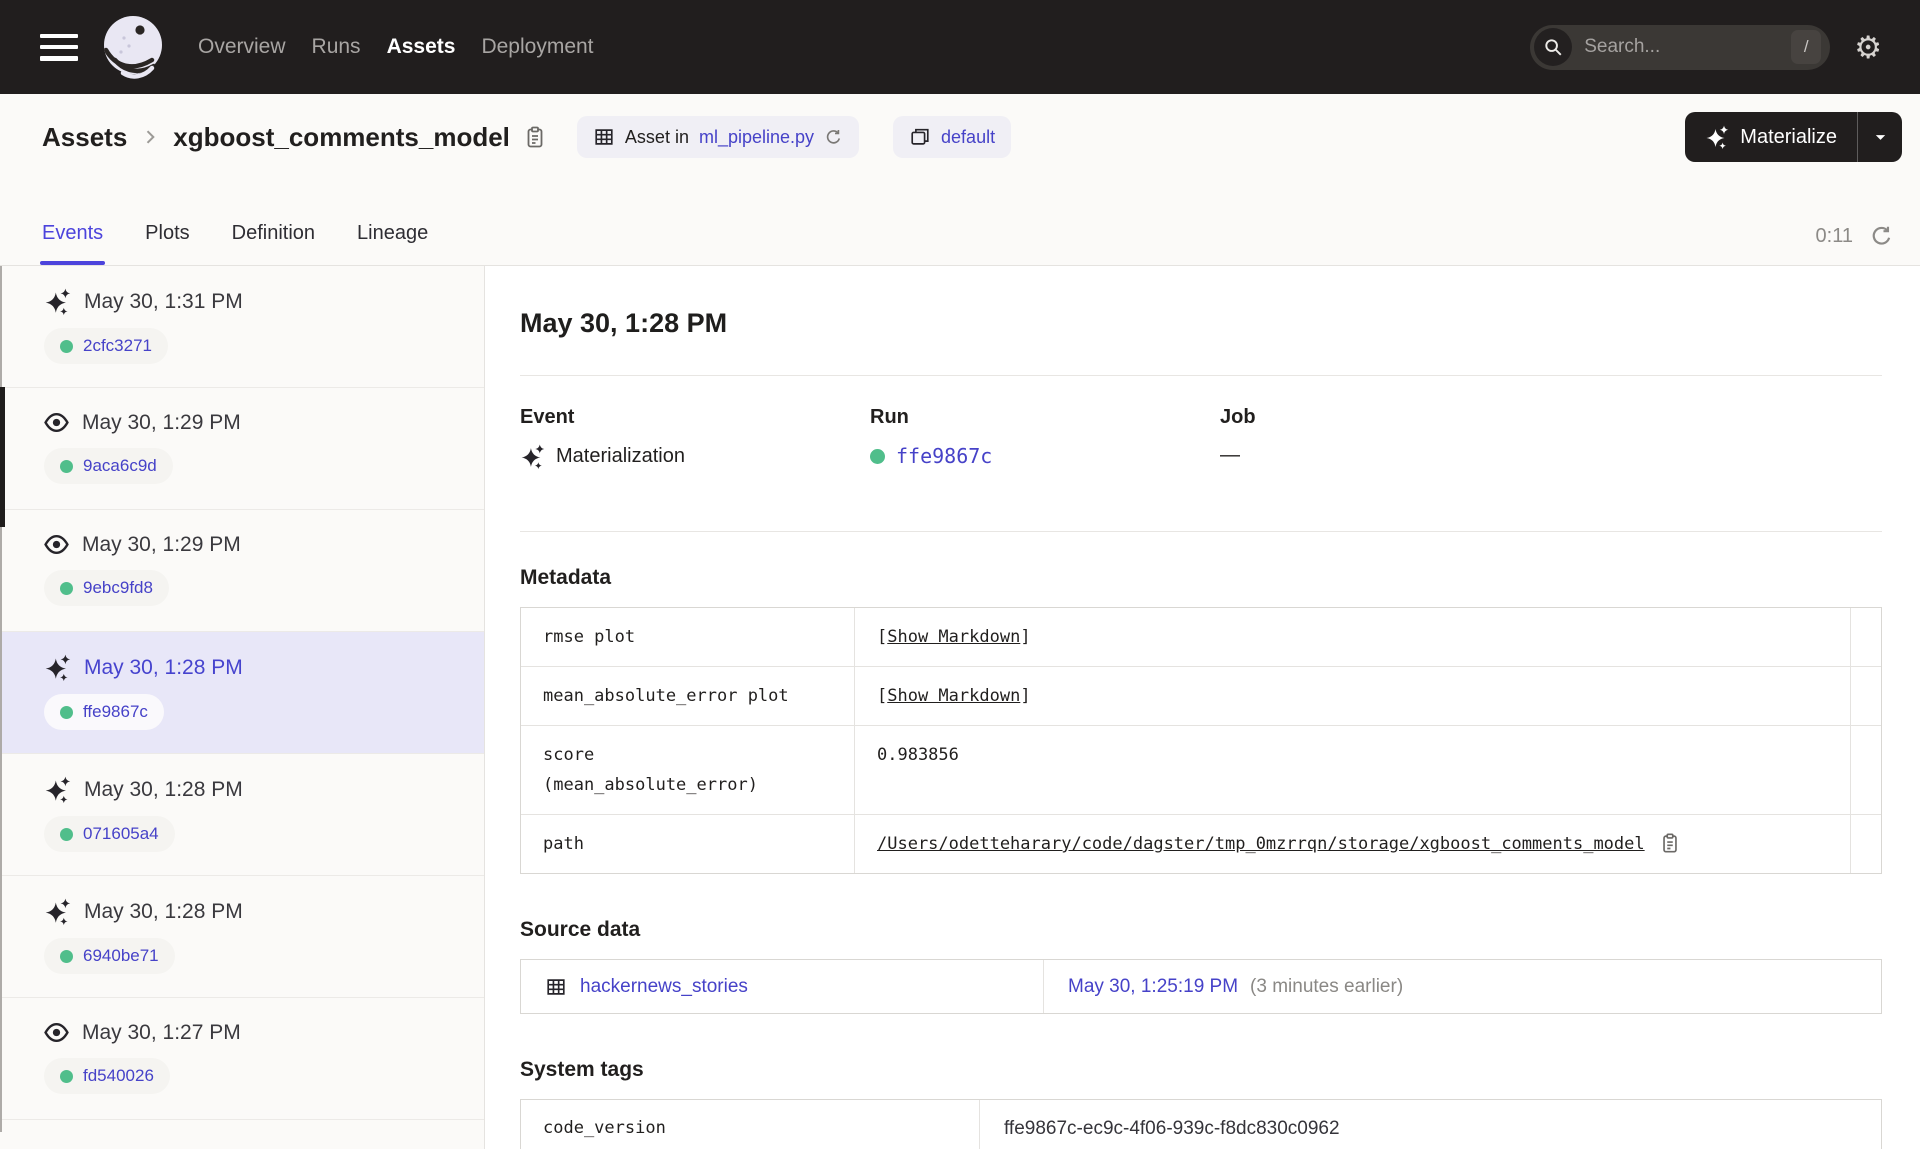 The image size is (1920, 1149). Describe the element at coordinates (121, 956) in the screenshot. I see `run-id-link: 6940be71` at that location.